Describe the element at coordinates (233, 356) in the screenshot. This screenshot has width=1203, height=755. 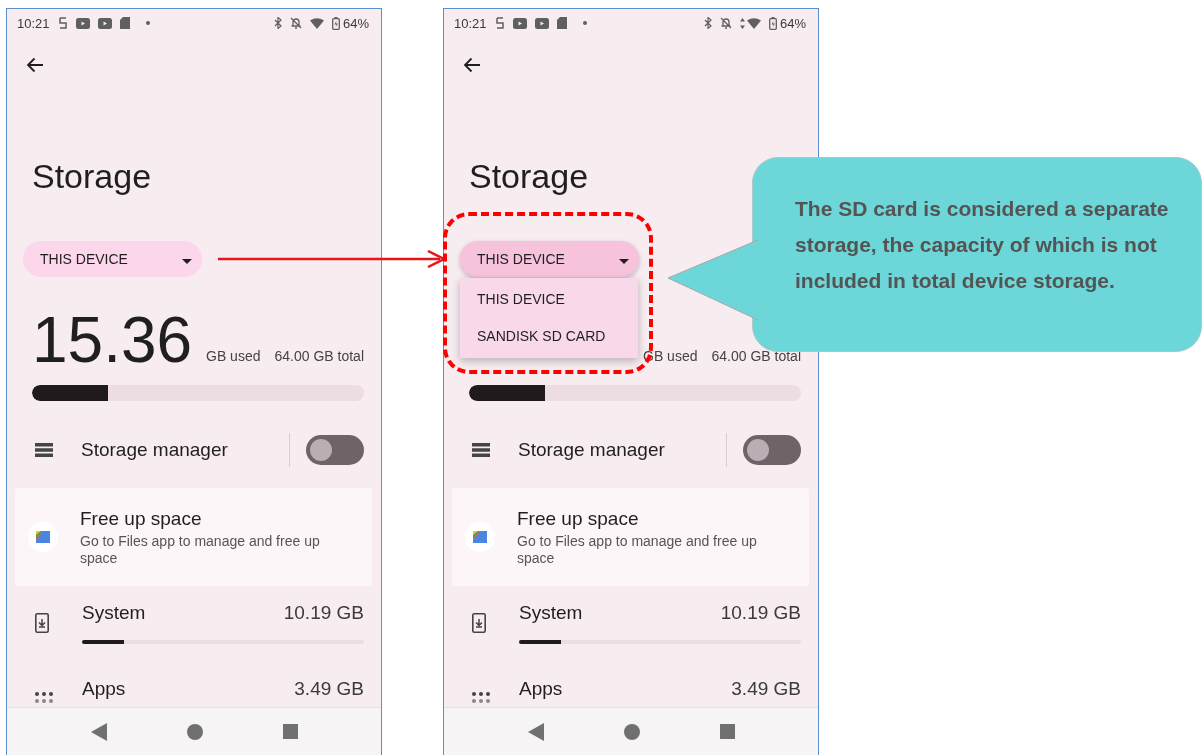
I see `used-label: GB used` at that location.